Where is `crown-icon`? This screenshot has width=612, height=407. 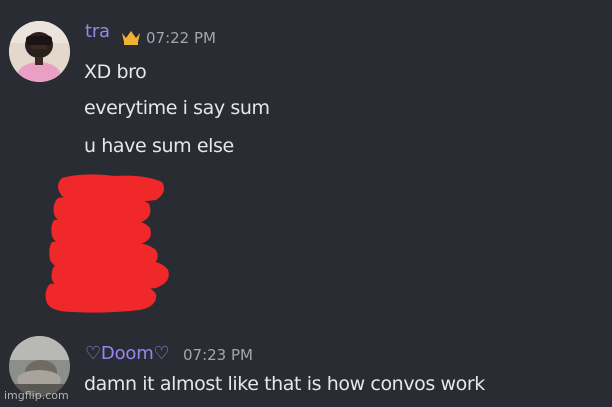 crown-icon is located at coordinates (131, 39).